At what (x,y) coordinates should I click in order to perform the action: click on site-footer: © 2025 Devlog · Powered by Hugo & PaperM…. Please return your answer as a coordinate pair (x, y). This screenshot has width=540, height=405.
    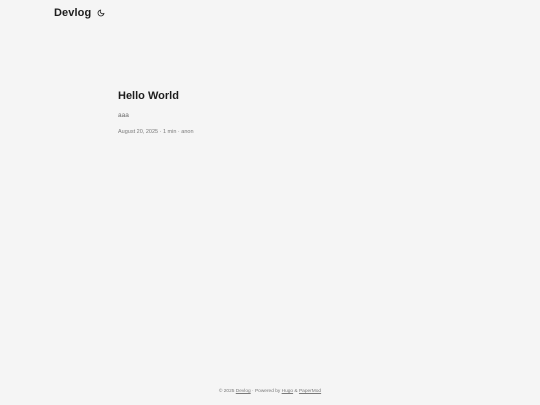
    Looking at the image, I should click on (270, 392).